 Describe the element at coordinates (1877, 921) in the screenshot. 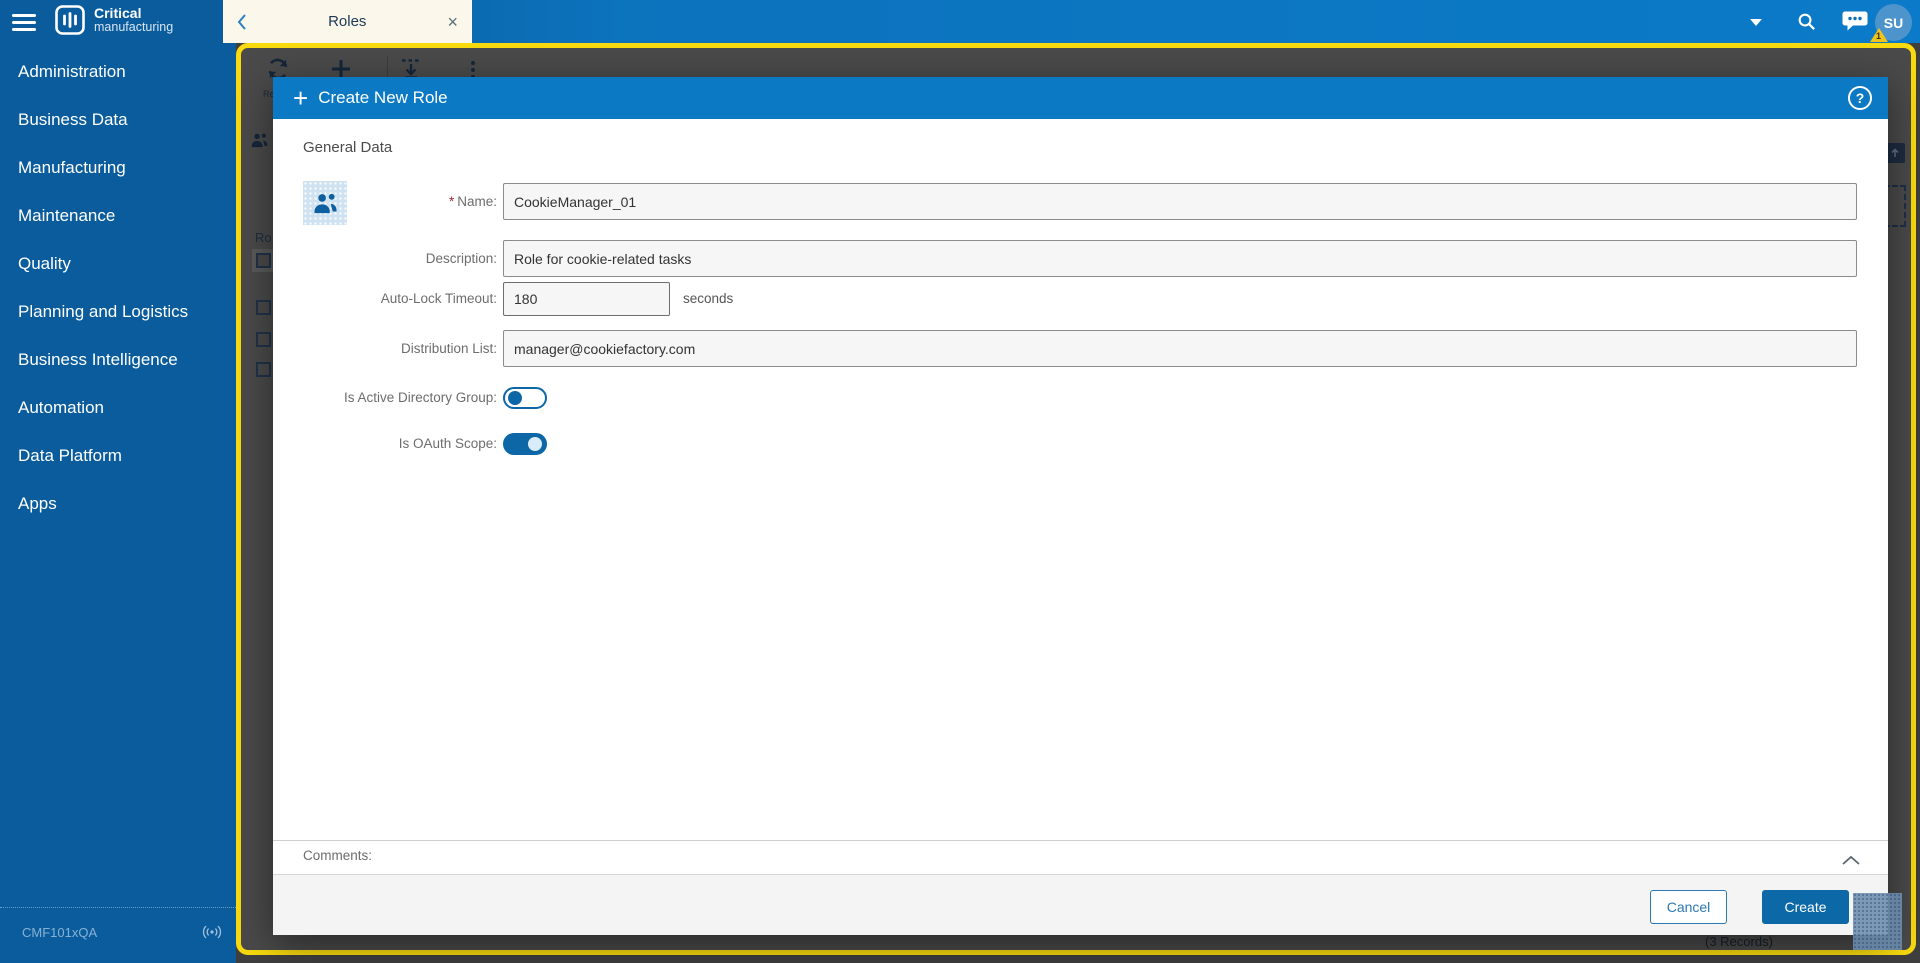

I see `drag-ghost-artifact` at that location.